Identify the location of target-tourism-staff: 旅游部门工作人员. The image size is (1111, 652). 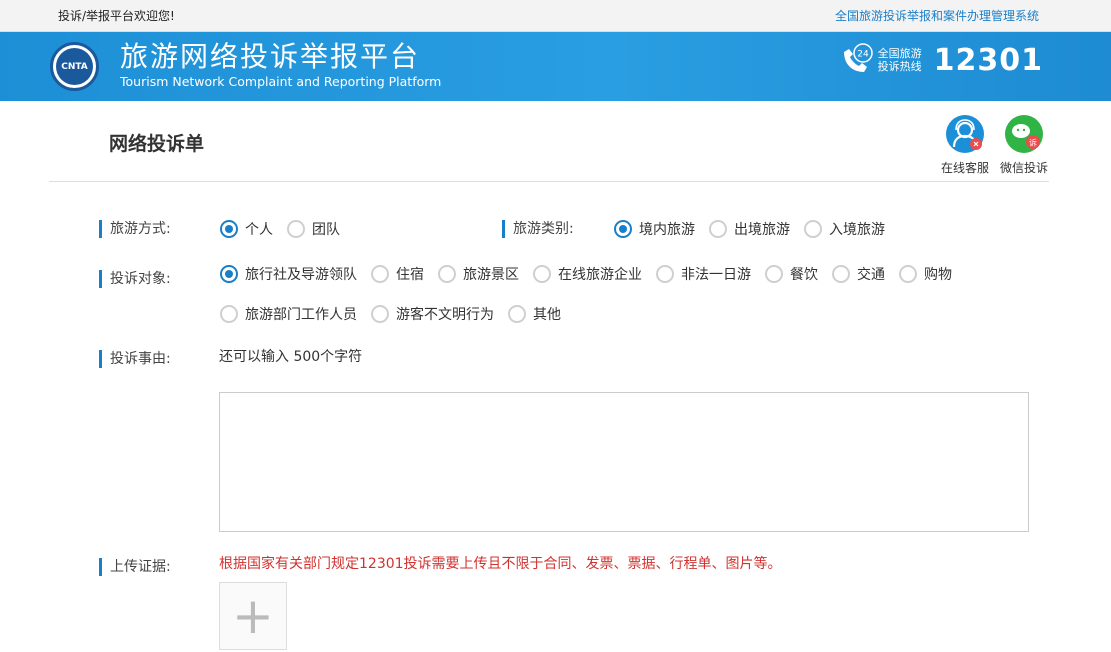
(288, 314).